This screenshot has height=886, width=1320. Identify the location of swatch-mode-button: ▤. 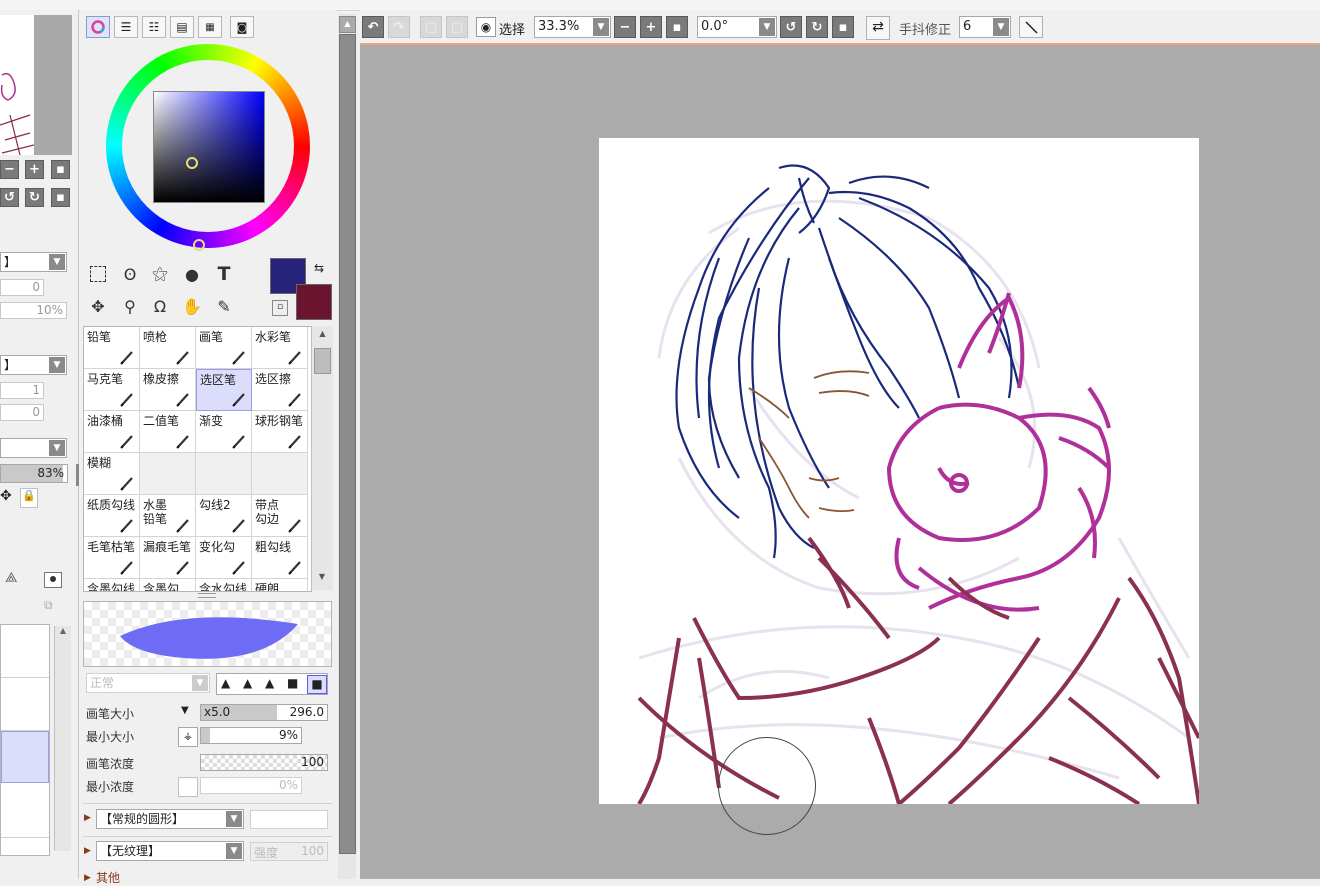
(182, 27).